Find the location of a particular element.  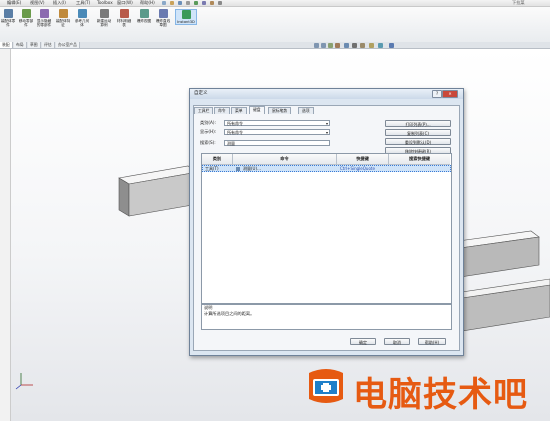

tab-keyboard: 键盘 is located at coordinates (257, 110).